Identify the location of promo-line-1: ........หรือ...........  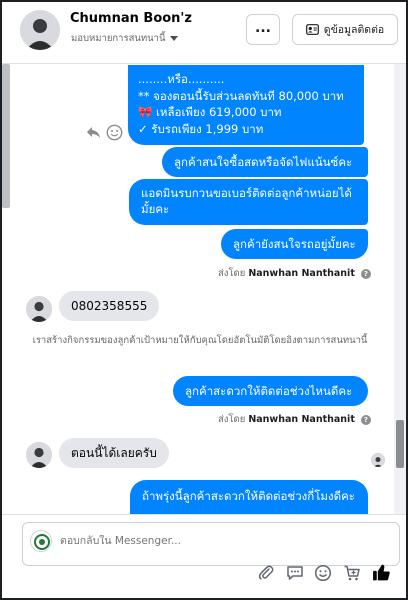
(181, 79).